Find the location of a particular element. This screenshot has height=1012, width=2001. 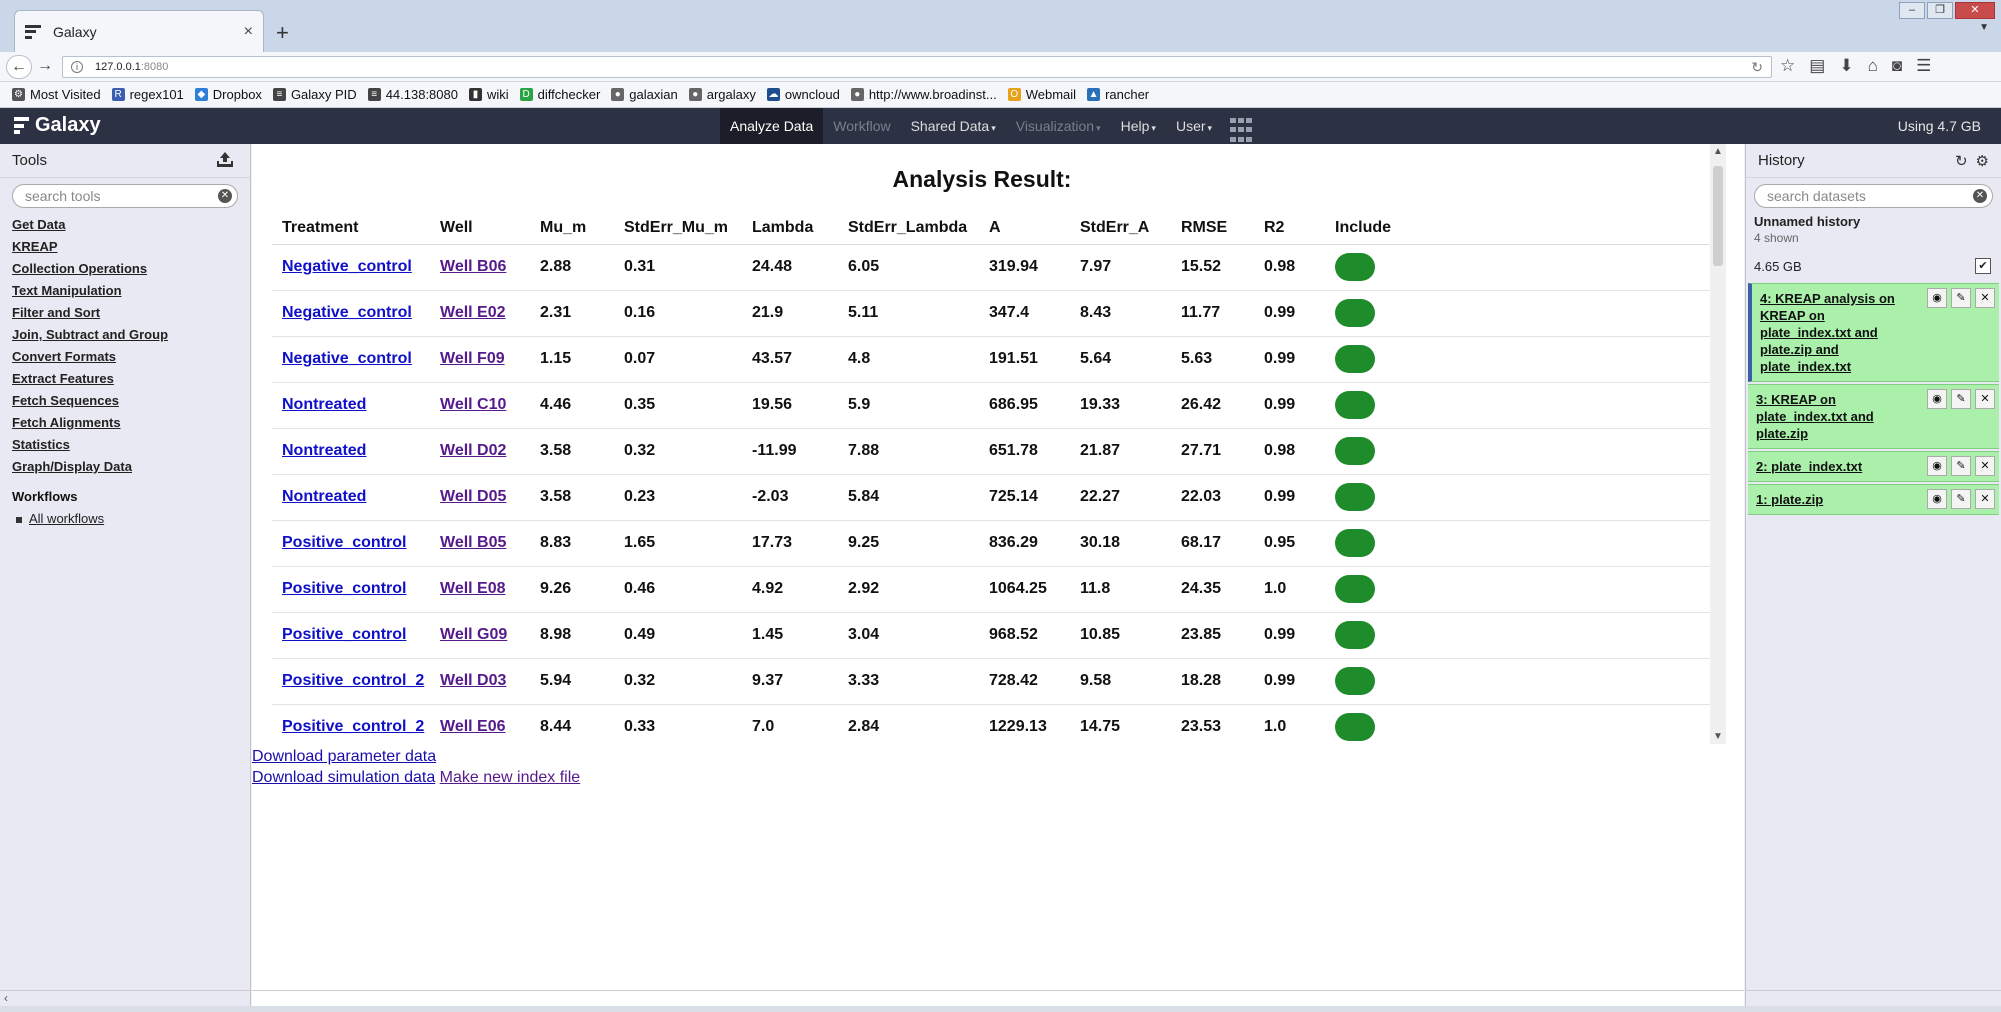

scroll-up-icon: ▲ is located at coordinates (1718, 151).